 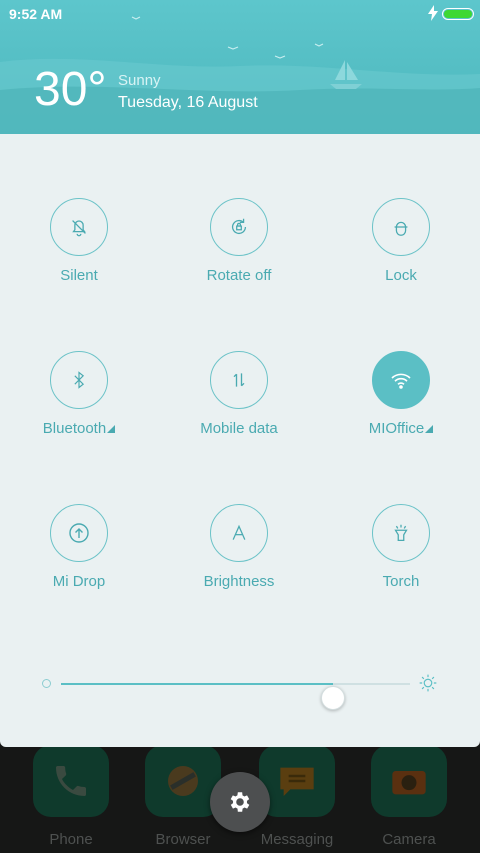 I want to click on mobile-data-icon, so click(x=239, y=380).